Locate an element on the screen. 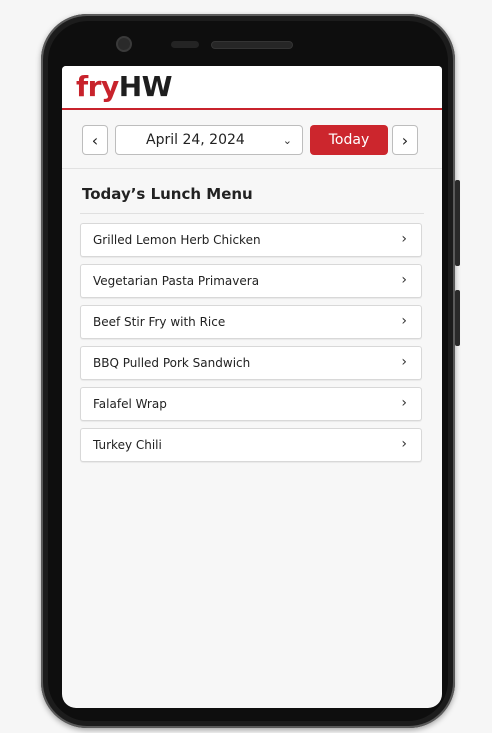  divider is located at coordinates (252, 168).